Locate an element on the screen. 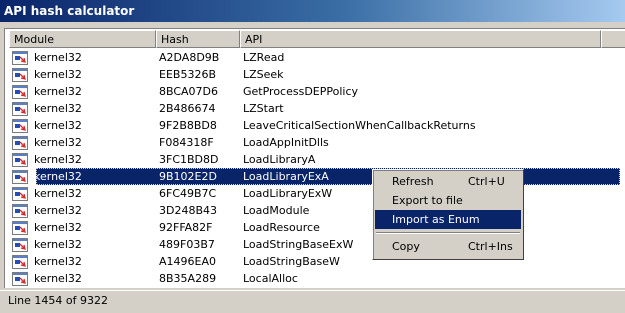 The width and height of the screenshot is (625, 313). menu-item-refresh: Refresh Ctrl+U is located at coordinates (448, 181).